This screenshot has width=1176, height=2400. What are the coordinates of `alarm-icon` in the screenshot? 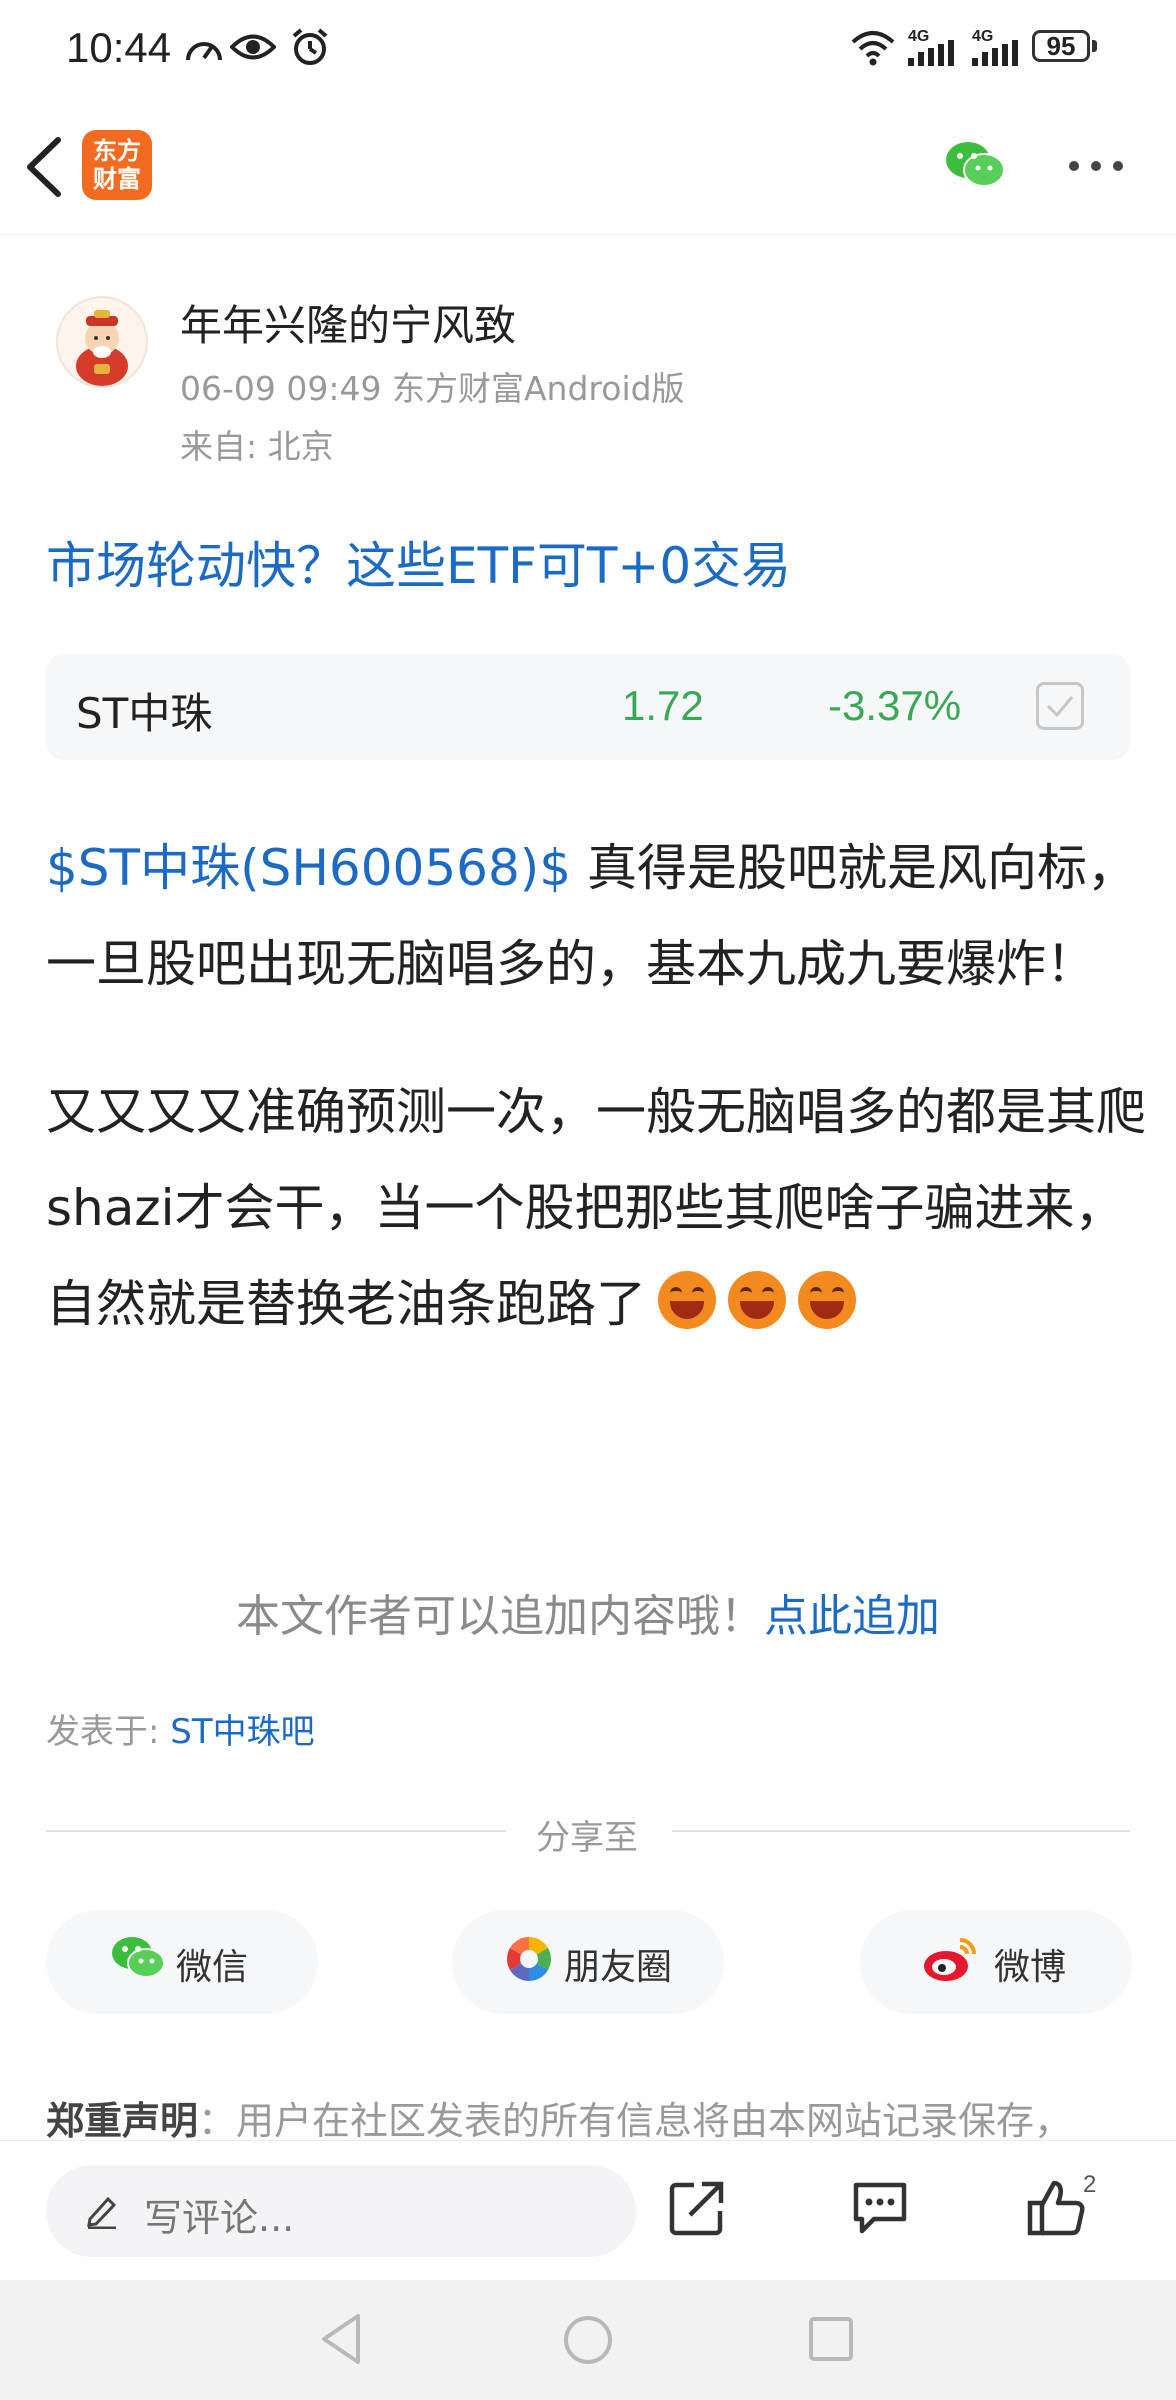 It's located at (310, 46).